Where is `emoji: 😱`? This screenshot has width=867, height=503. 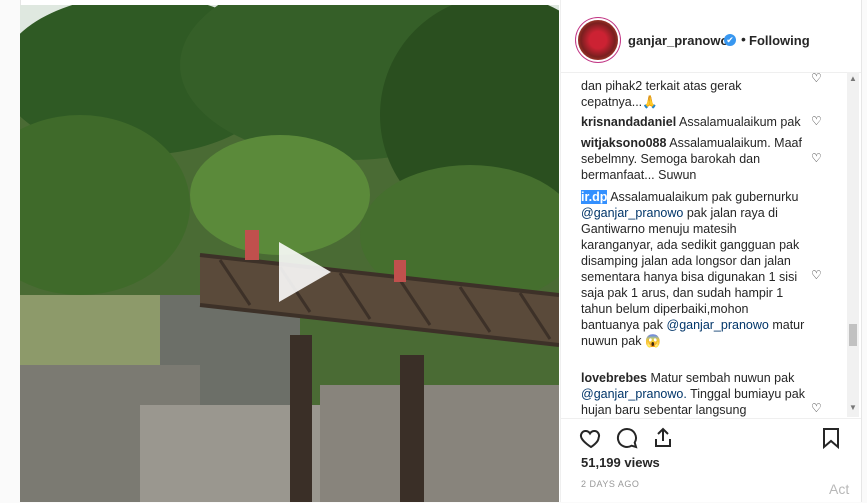
emoji: 😱 is located at coordinates (652, 341).